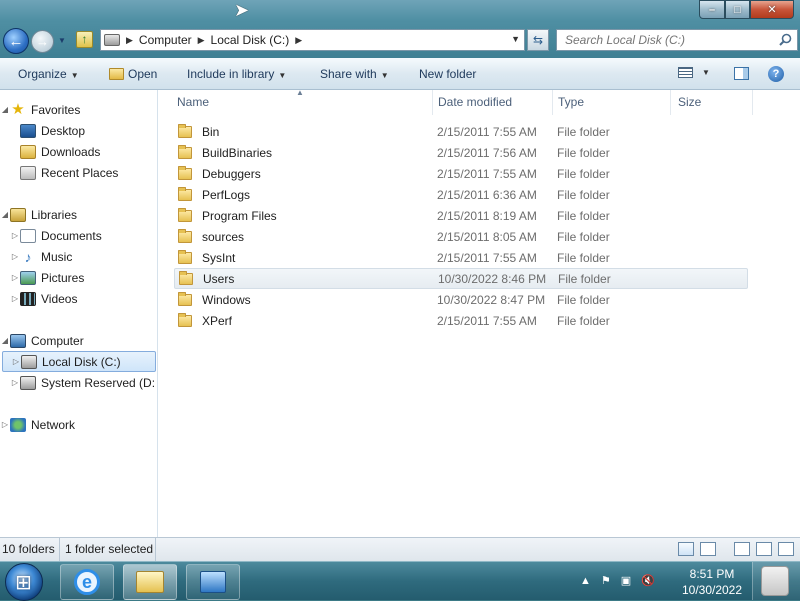 Image resolution: width=800 pixels, height=601 pixels. I want to click on volume-muted-icon: 🔇, so click(648, 580).